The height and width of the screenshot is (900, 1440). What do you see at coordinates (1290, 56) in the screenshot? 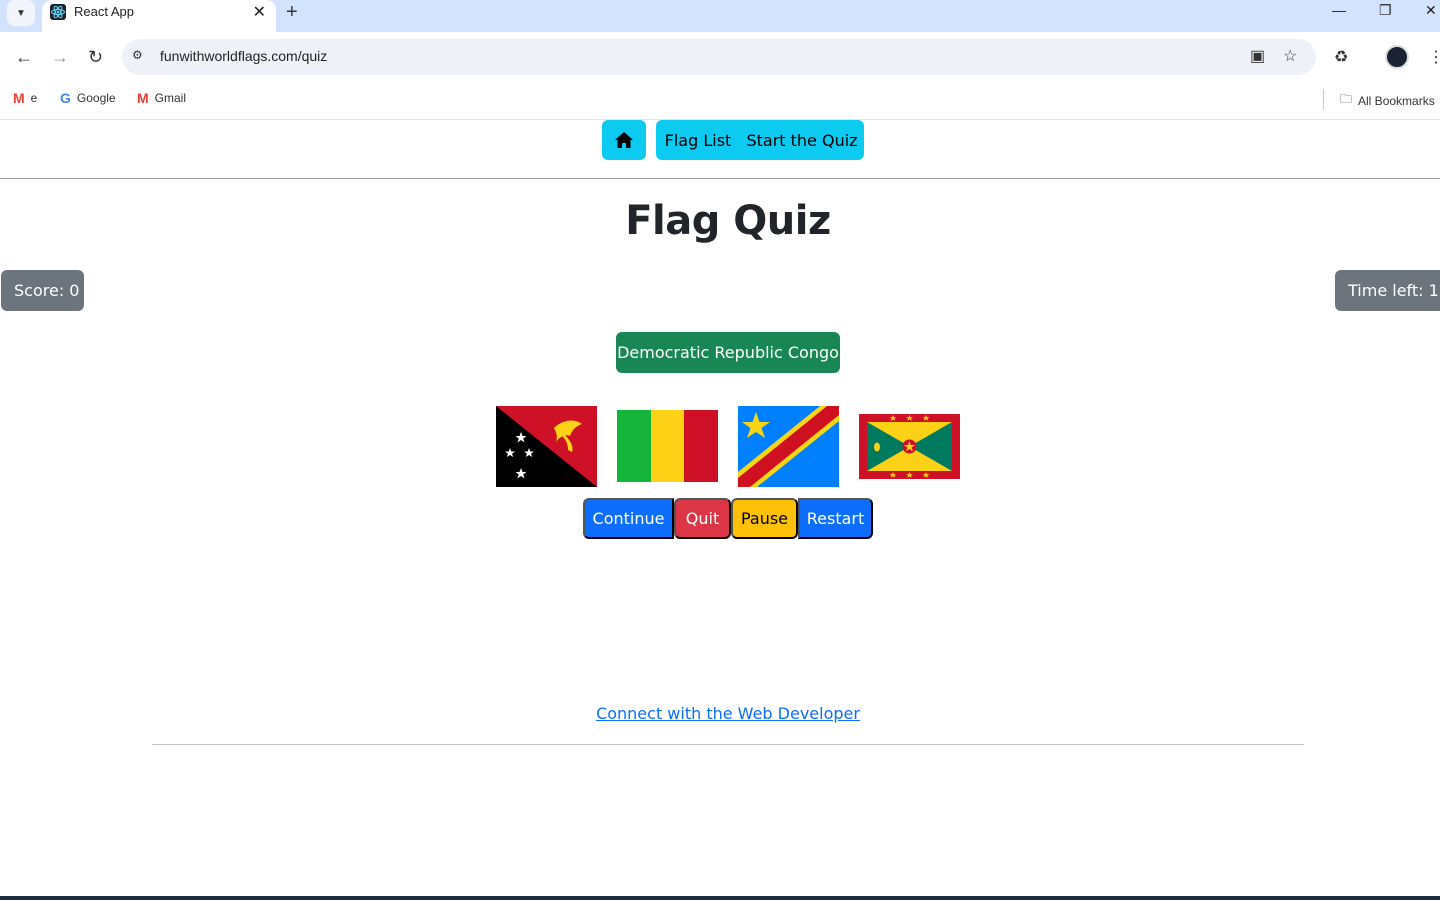
I see `bookmark-star-icon: ☆` at bounding box center [1290, 56].